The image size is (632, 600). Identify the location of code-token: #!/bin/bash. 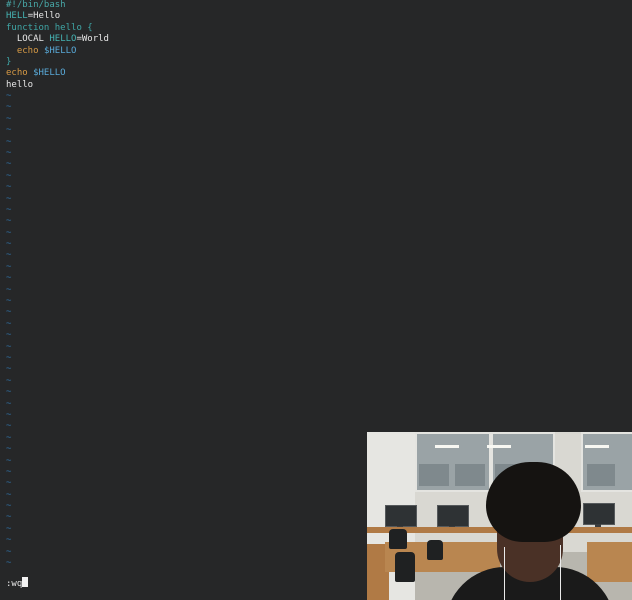
(36, 5).